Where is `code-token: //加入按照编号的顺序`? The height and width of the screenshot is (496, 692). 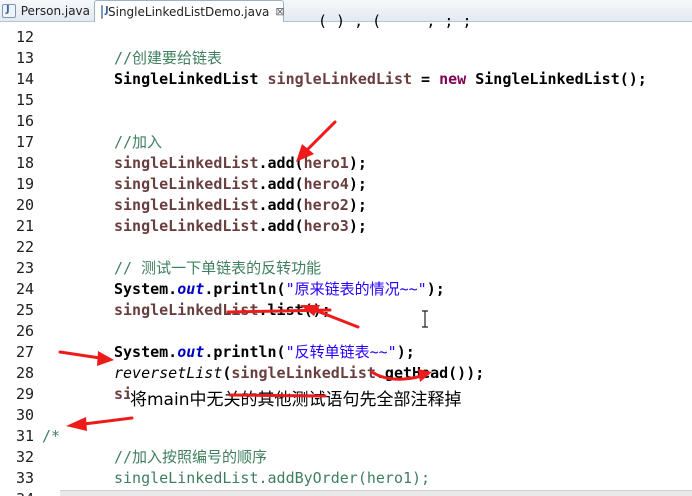 code-token: //加入按照编号的顺序 is located at coordinates (191, 457).